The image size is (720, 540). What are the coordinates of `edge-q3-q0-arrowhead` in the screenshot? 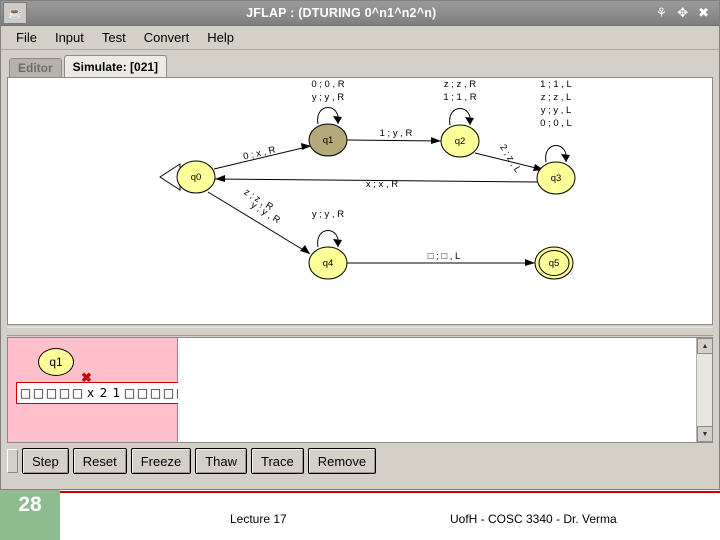 It's located at (220, 178).